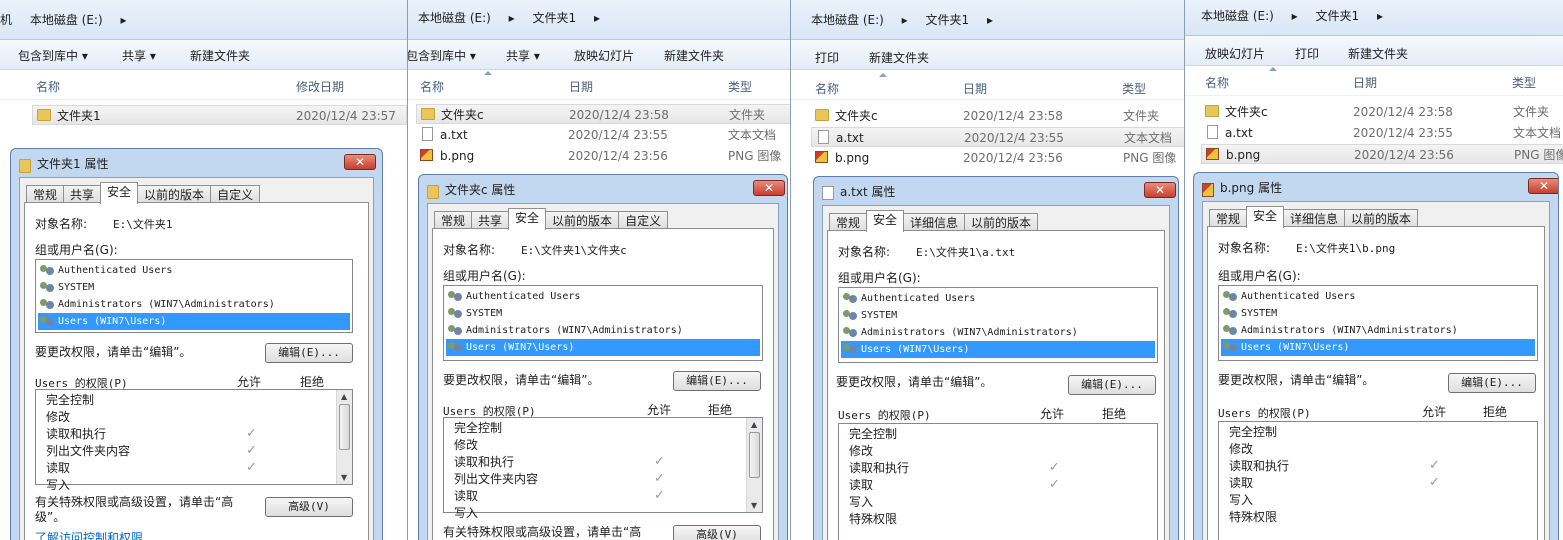 The width and height of the screenshot is (1563, 540). I want to click on perm-item: 完全控制, so click(1253, 432).